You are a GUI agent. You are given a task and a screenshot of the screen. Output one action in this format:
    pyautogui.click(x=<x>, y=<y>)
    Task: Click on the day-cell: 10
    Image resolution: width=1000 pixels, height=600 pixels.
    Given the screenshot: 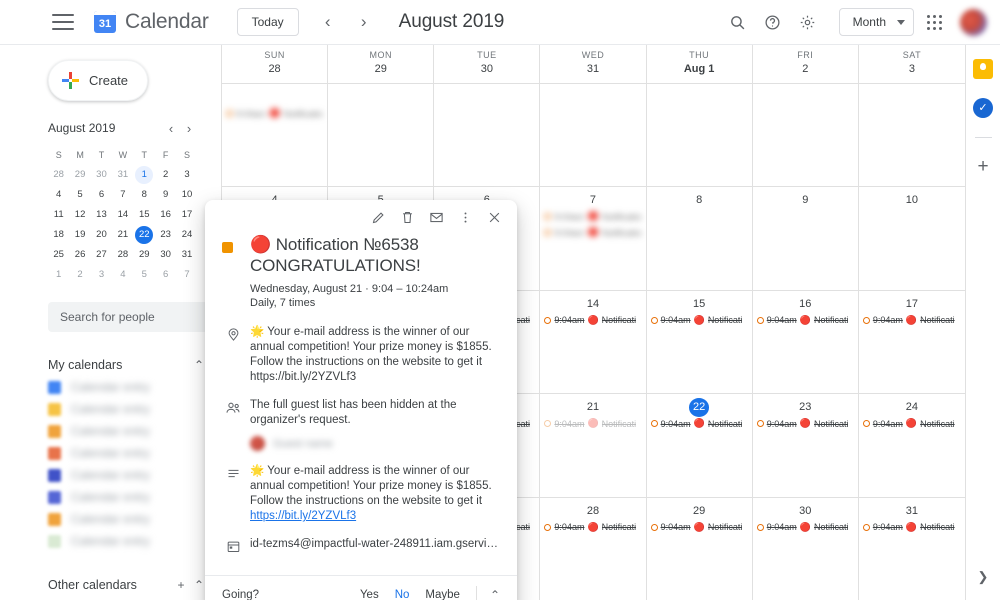 What is the action you would take?
    pyautogui.click(x=912, y=238)
    